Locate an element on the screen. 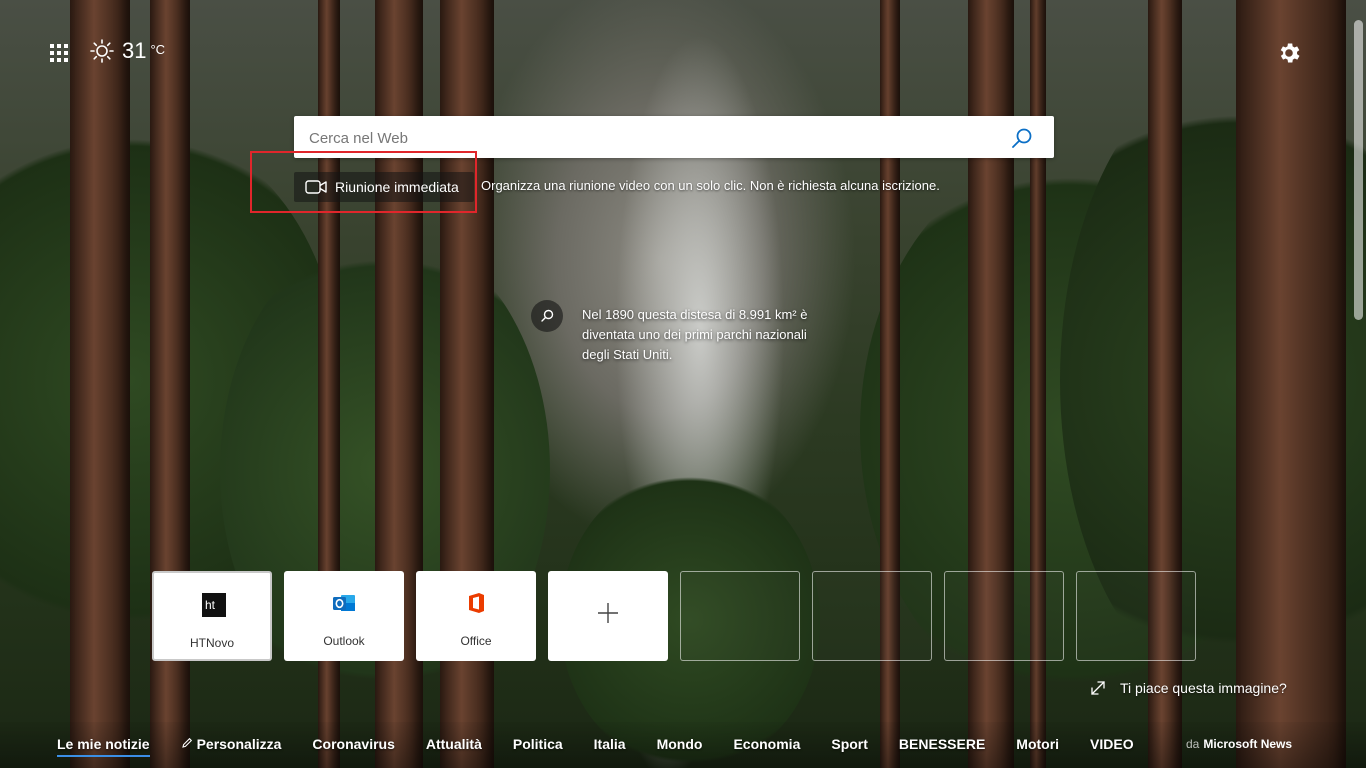  add-icon is located at coordinates (608, 613).